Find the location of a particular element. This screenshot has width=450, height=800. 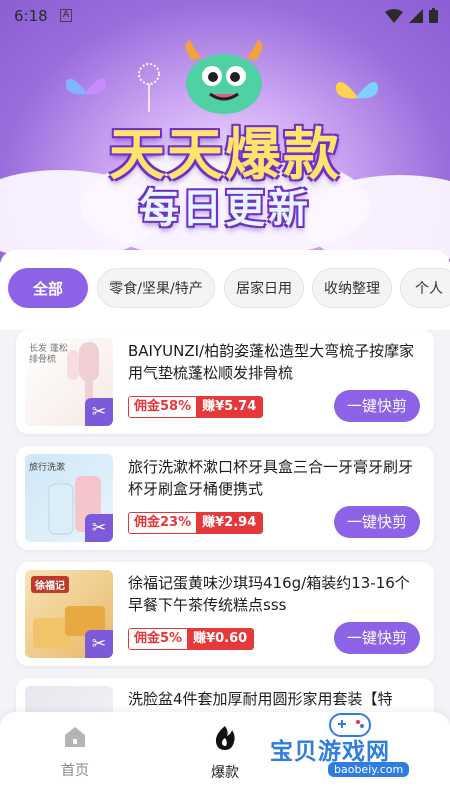

watermark-title: 宝贝游戏网 is located at coordinates (330, 752).